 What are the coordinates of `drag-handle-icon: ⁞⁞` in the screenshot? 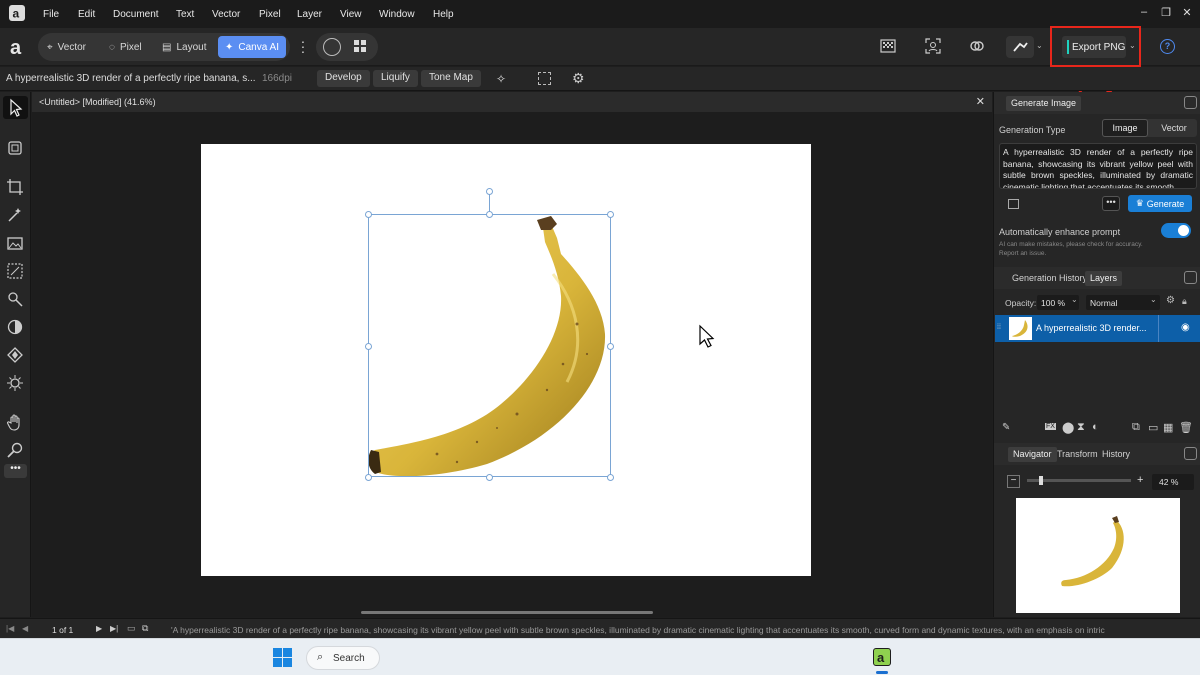 It's located at (999, 327).